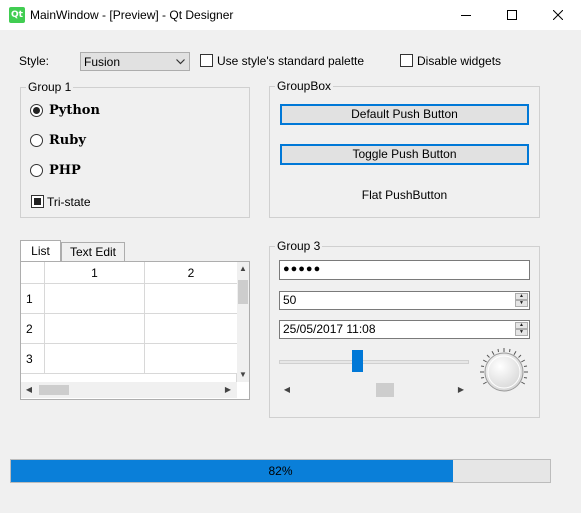  What do you see at coordinates (69, 202) in the screenshot?
I see `tristate-label: Tri-state` at bounding box center [69, 202].